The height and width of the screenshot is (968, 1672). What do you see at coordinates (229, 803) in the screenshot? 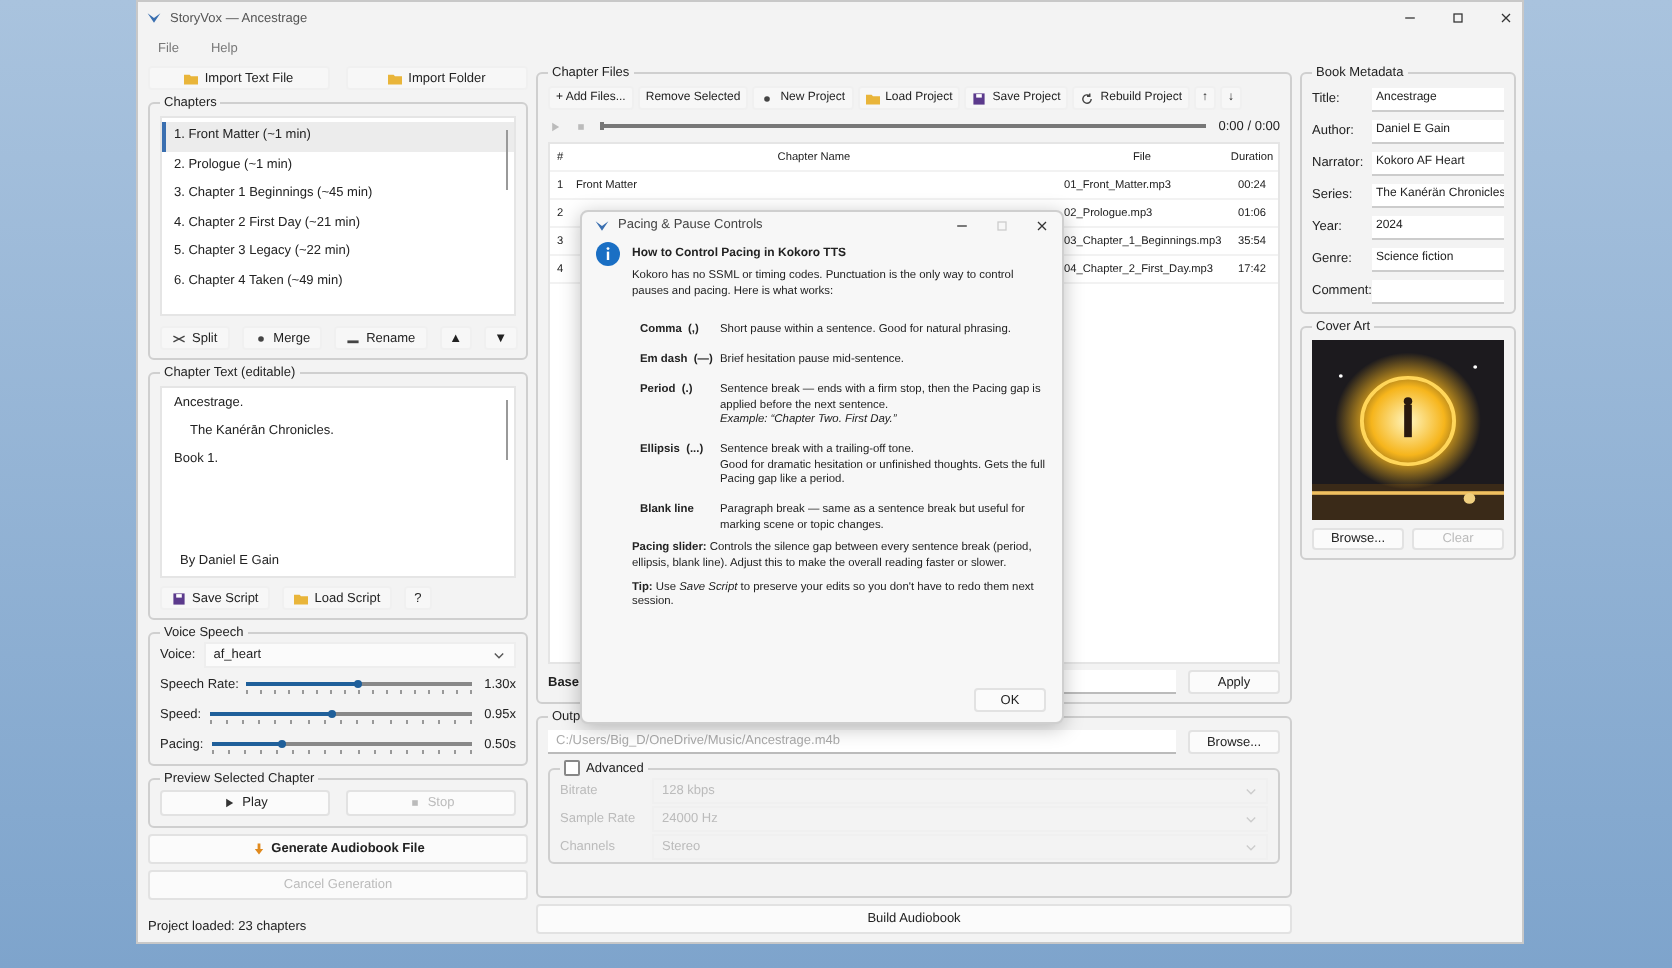
I see `play-icon` at bounding box center [229, 803].